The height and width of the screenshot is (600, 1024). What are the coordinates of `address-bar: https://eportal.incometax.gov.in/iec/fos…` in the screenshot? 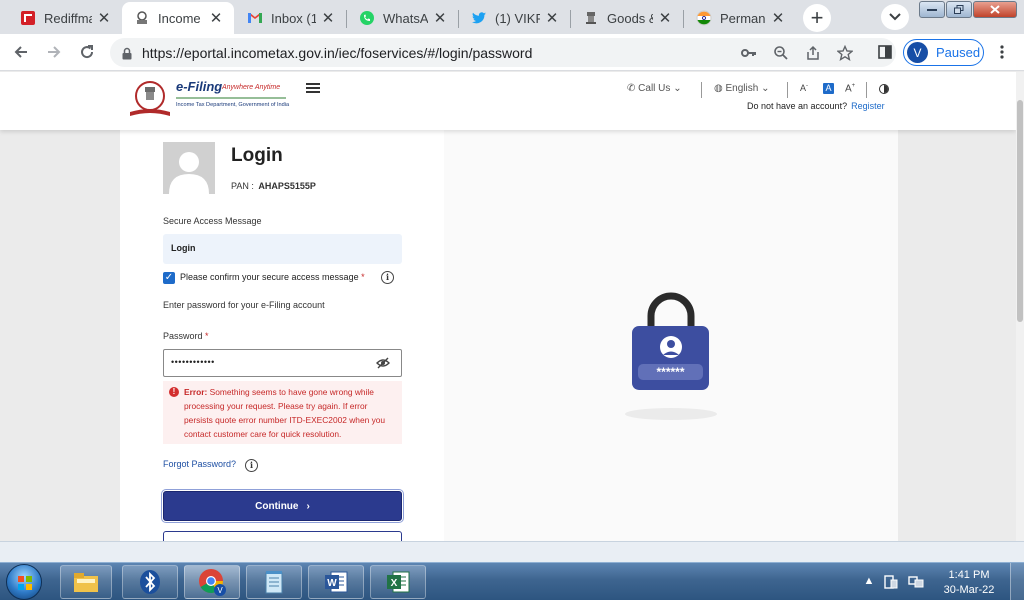 It's located at (503, 52).